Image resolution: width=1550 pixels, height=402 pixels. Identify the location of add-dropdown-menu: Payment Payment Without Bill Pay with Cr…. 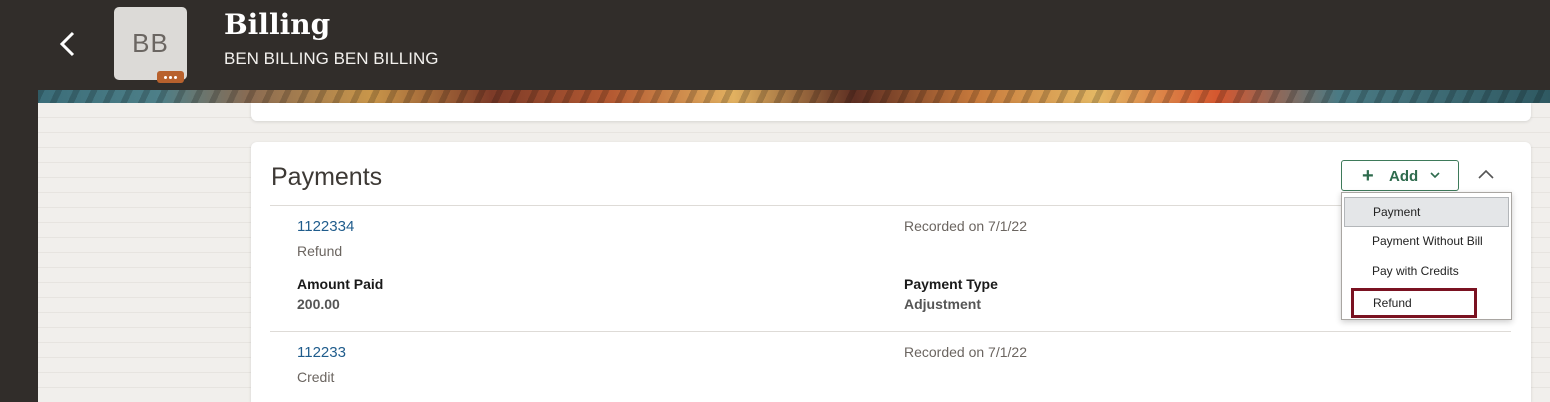
(1426, 256).